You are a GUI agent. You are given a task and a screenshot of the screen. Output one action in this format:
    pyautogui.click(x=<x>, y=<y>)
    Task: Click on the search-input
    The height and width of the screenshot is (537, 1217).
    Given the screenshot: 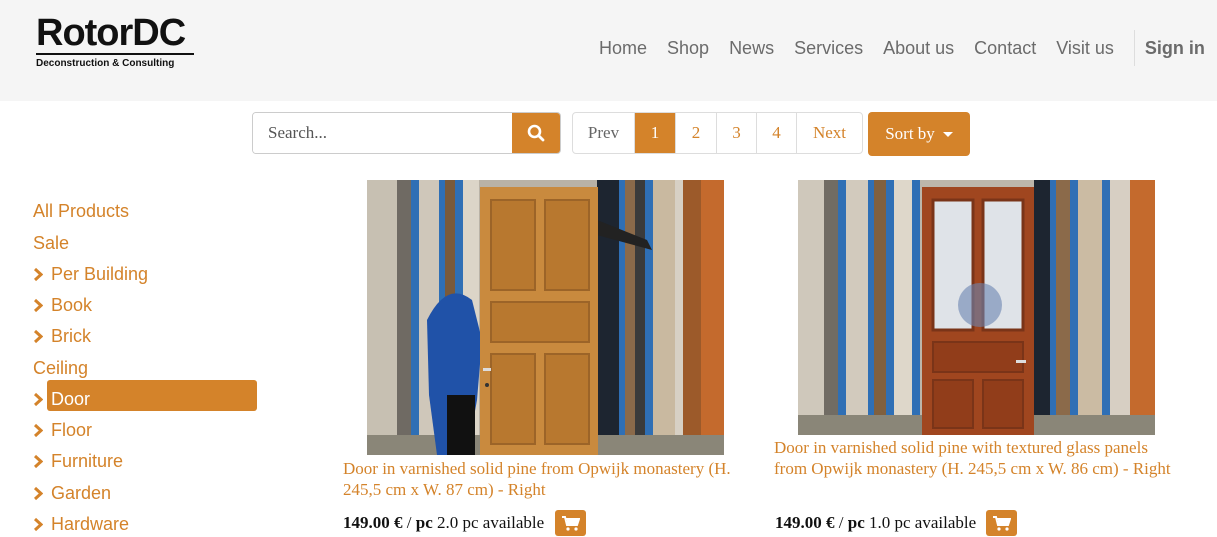 What is the action you would take?
    pyautogui.click(x=382, y=133)
    